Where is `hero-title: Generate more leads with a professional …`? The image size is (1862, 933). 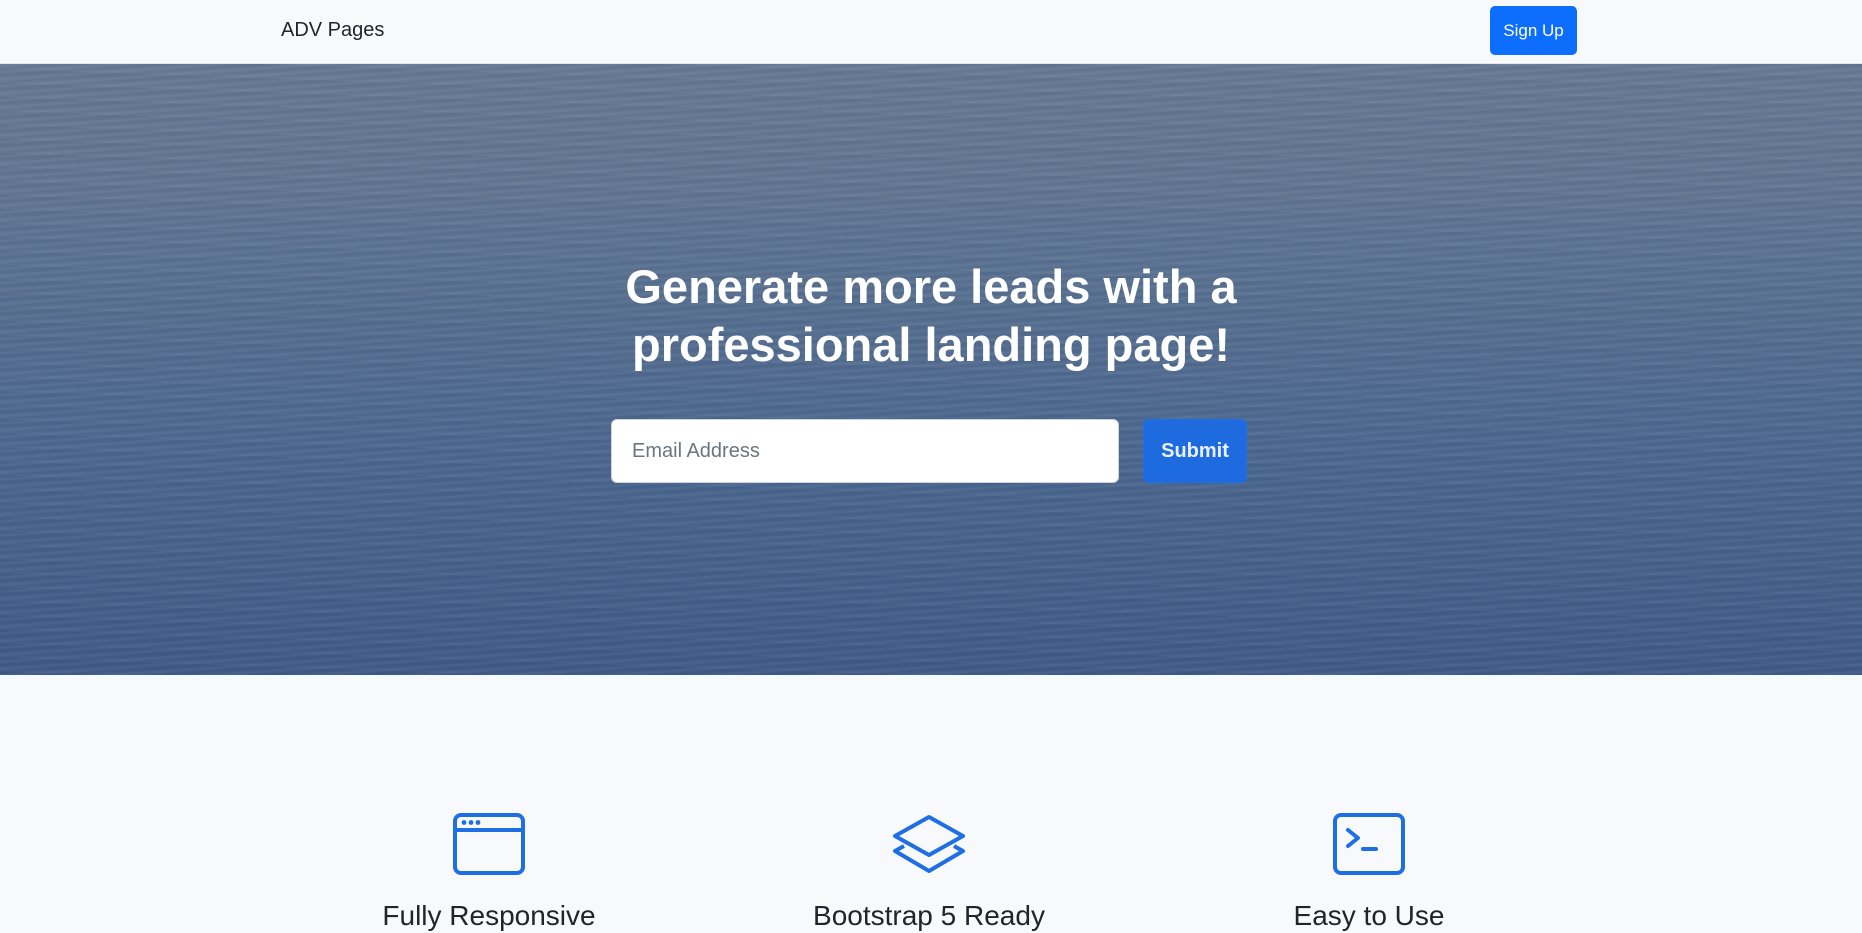
hero-title: Generate more leads with a professional … is located at coordinates (931, 316).